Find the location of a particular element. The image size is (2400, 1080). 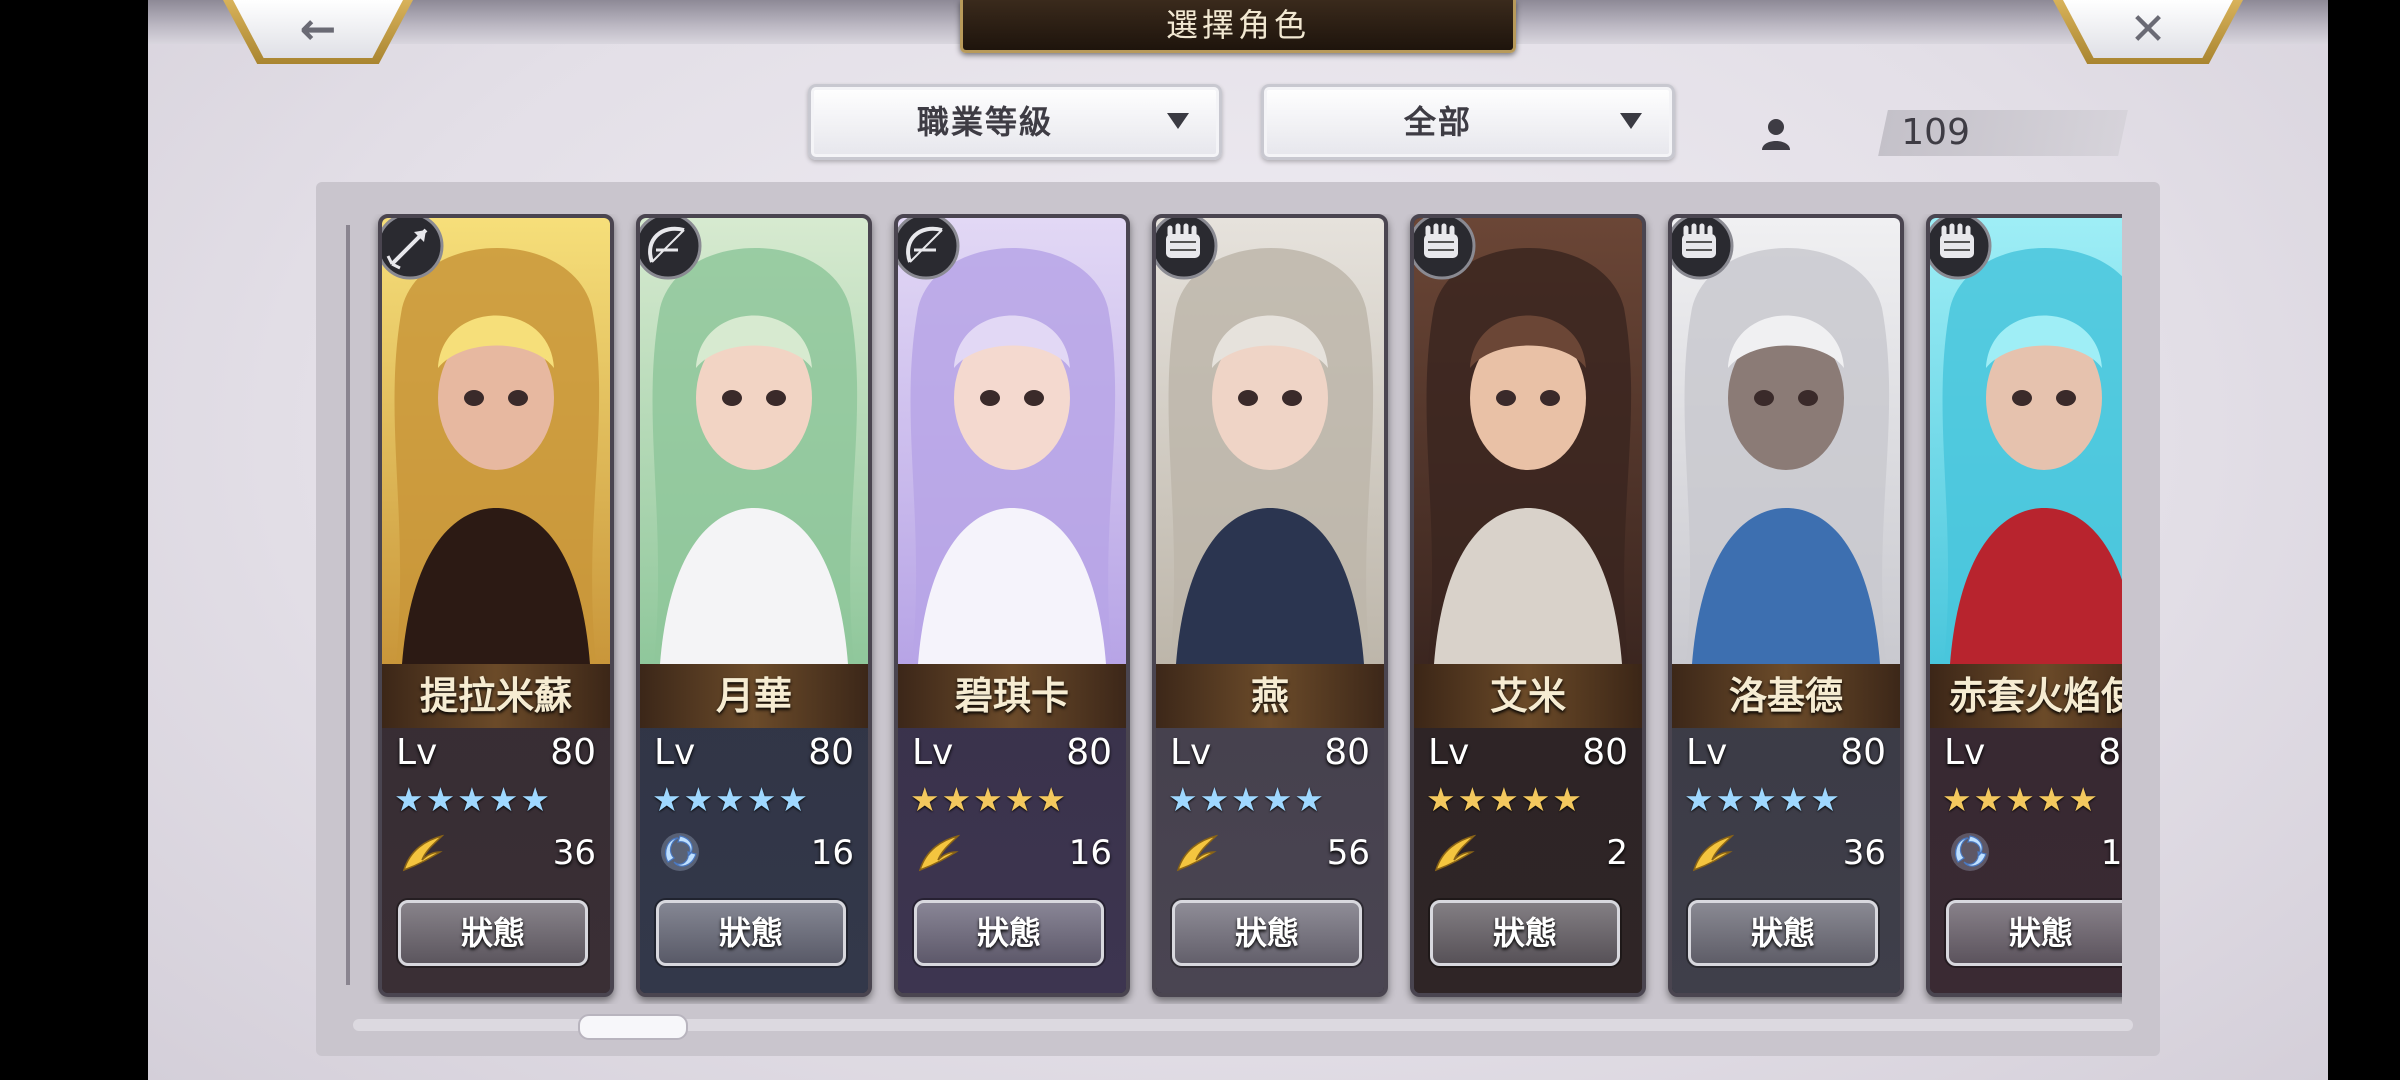

close-button: ✕ is located at coordinates (2148, 32).